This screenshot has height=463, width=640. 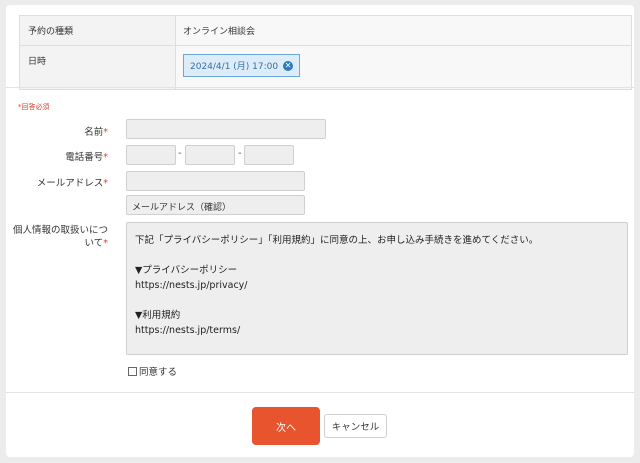 I want to click on name-label-text: 名前, so click(x=94, y=132).